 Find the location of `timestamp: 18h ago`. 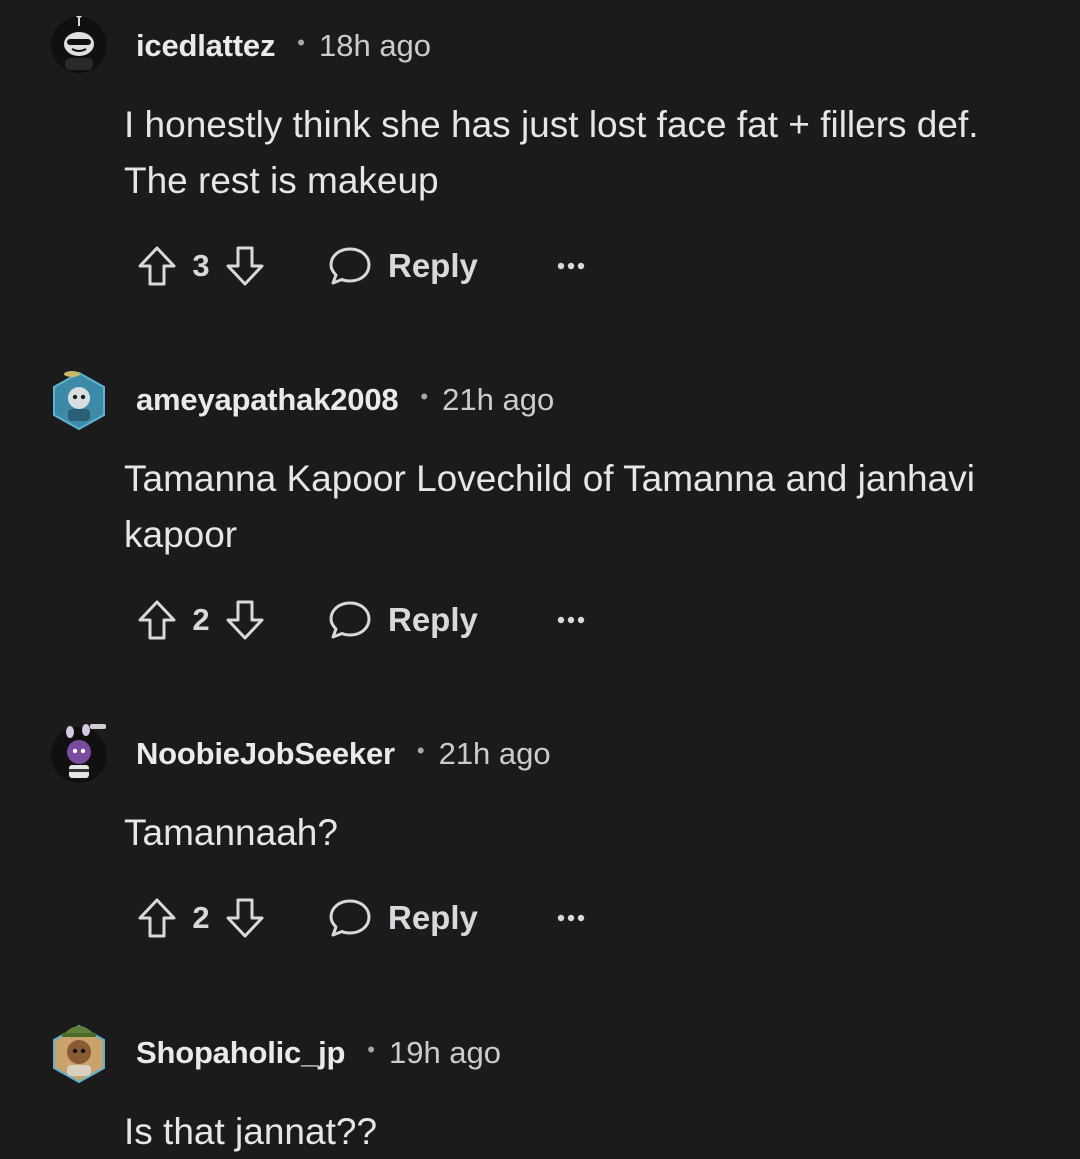

timestamp: 18h ago is located at coordinates (375, 46).